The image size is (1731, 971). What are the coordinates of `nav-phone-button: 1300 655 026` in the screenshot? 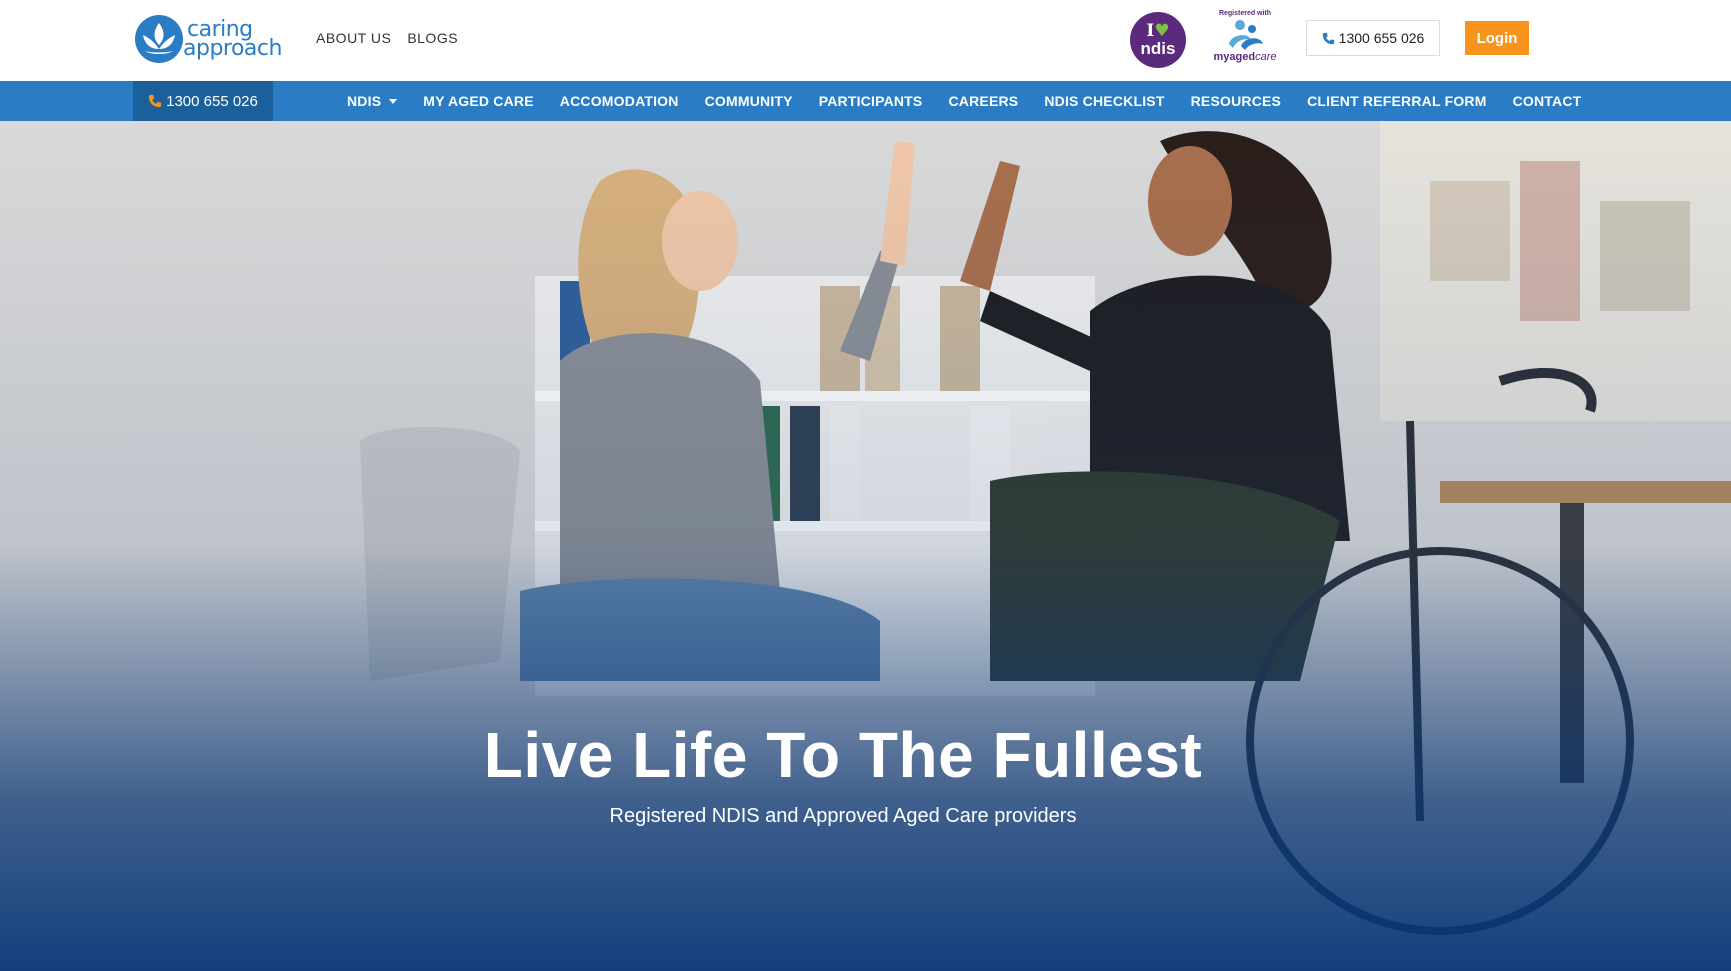 It's located at (203, 101).